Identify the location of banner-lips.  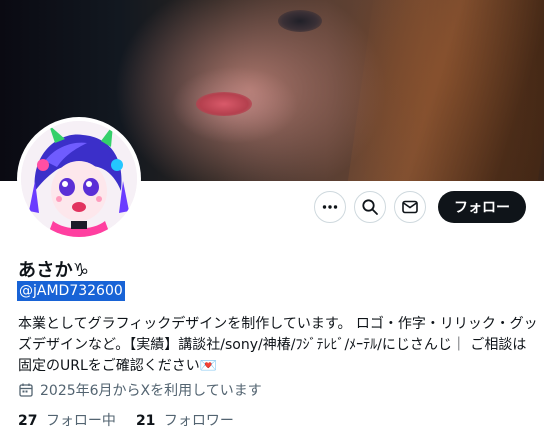
(224, 104).